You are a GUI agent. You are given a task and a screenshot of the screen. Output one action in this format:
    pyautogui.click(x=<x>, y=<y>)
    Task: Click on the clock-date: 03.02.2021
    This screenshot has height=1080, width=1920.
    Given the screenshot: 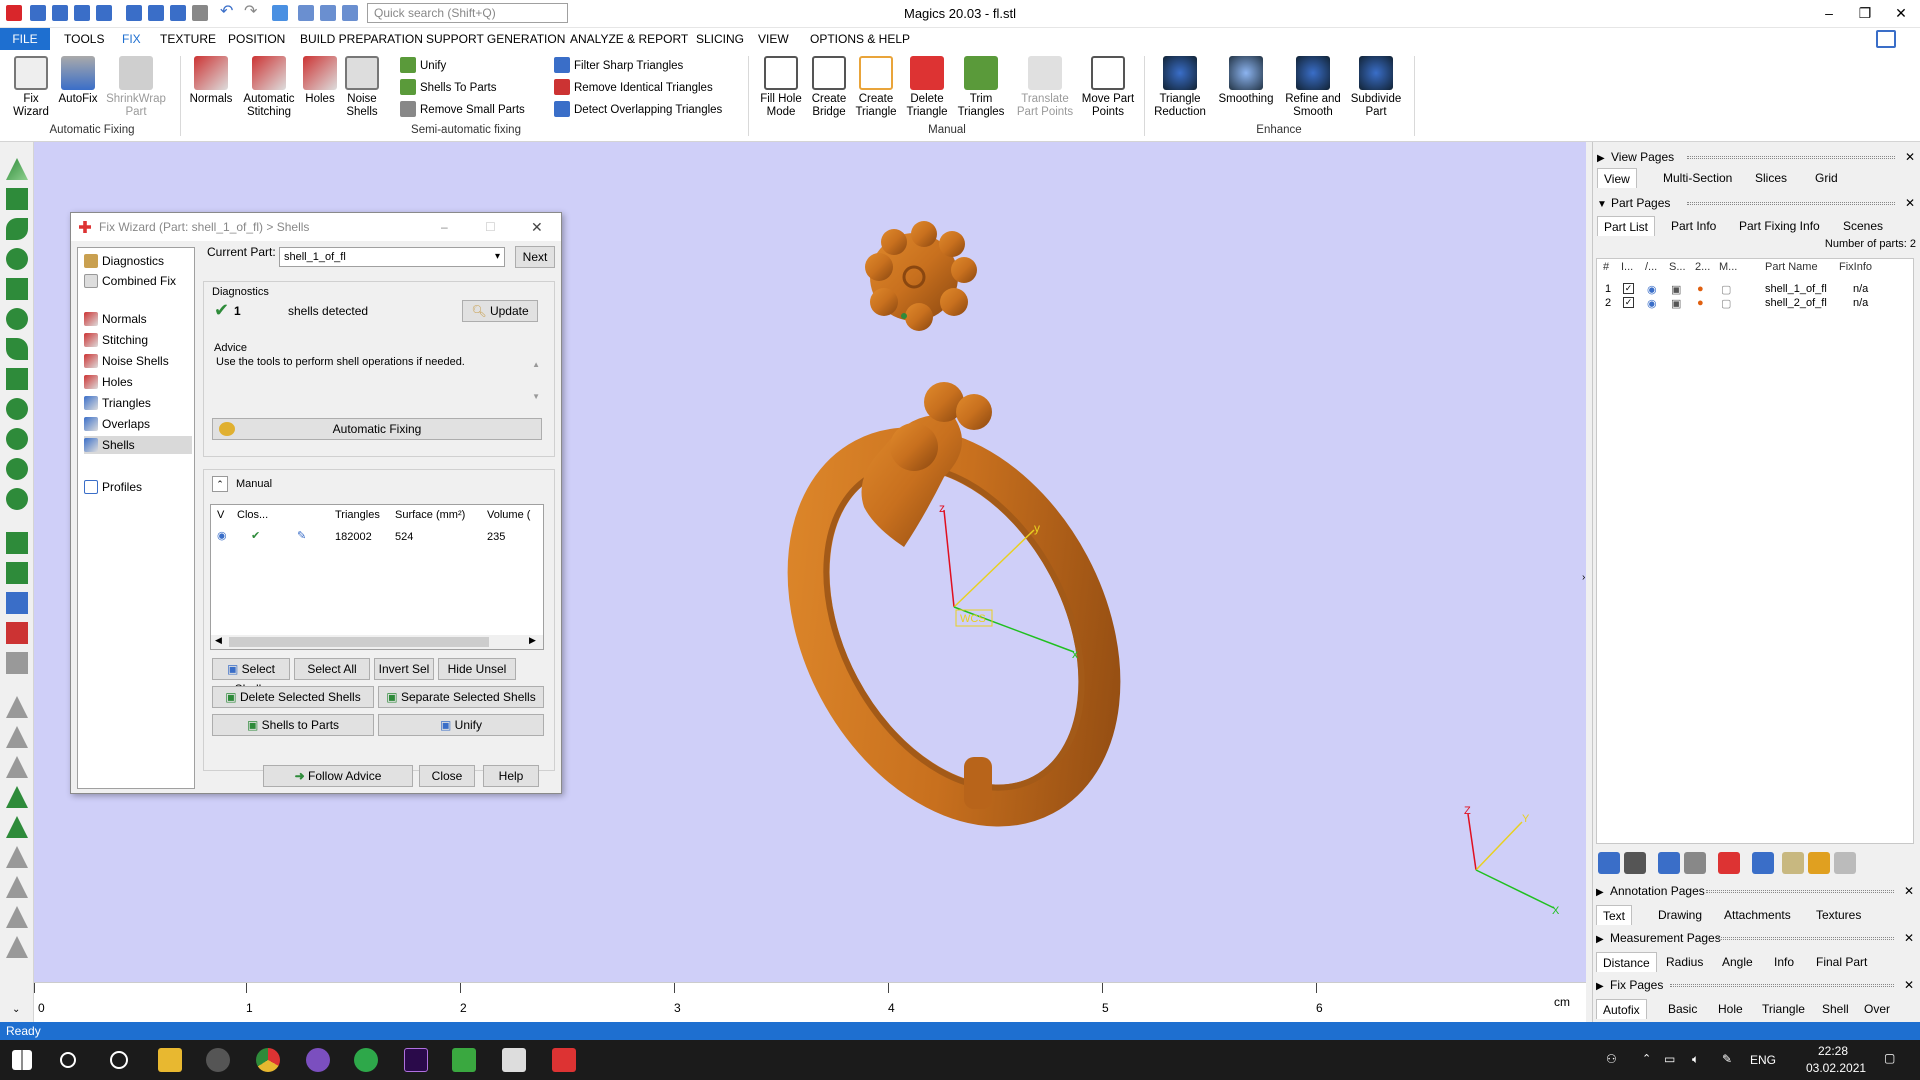 What is the action you would take?
    pyautogui.click(x=1836, y=1068)
    